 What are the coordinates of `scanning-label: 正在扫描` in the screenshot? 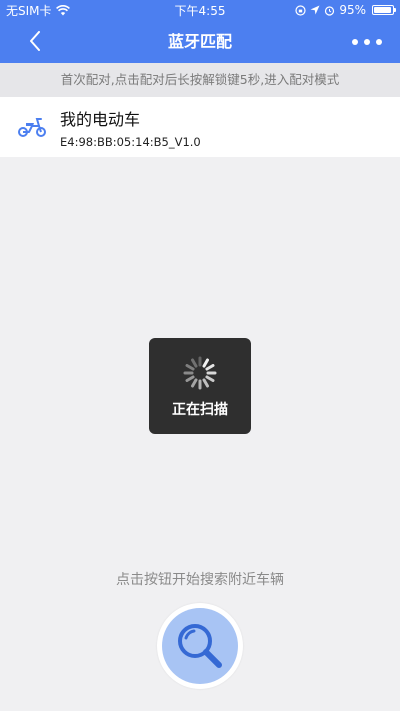 It's located at (200, 410).